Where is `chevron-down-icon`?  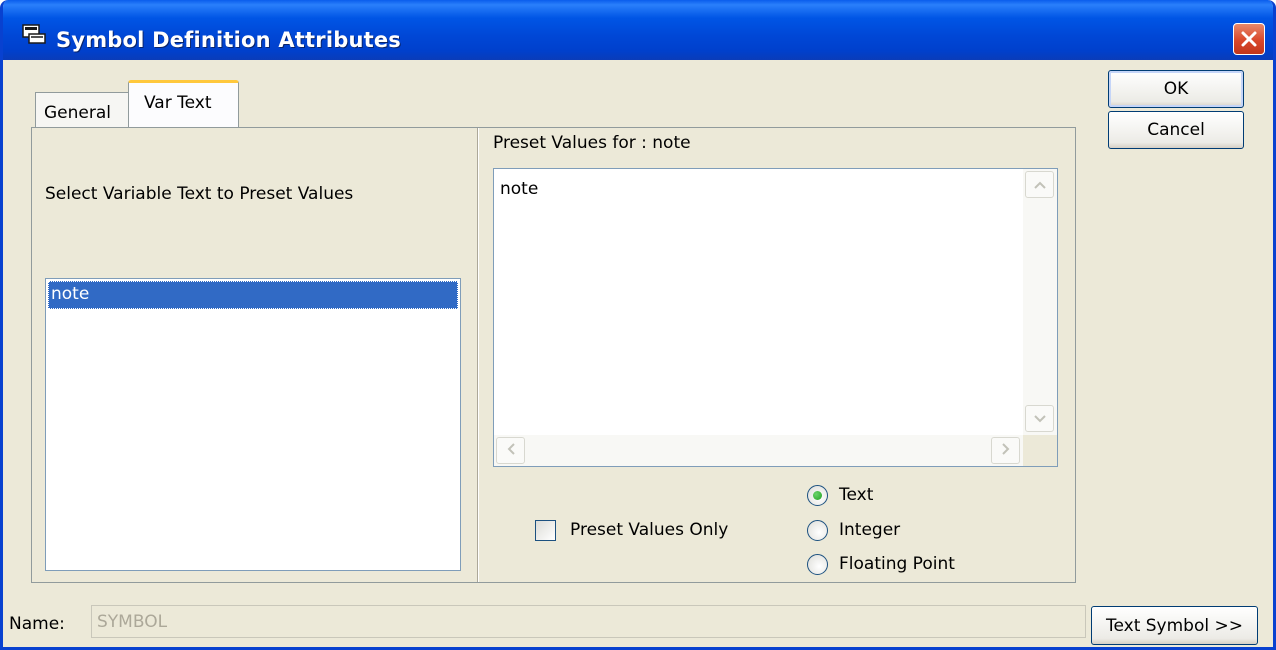
chevron-down-icon is located at coordinates (1040, 419).